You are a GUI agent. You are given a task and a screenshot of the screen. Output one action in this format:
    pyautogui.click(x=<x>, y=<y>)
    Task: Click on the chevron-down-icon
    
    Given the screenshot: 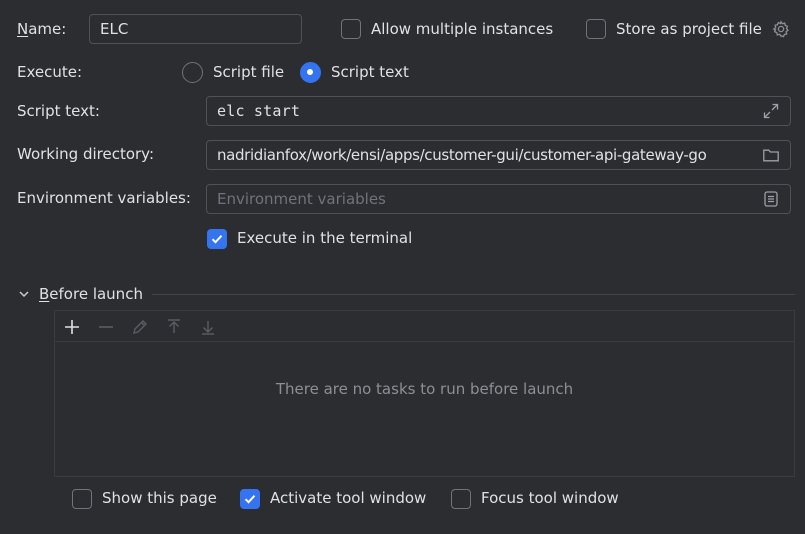 What is the action you would take?
    pyautogui.click(x=24, y=294)
    